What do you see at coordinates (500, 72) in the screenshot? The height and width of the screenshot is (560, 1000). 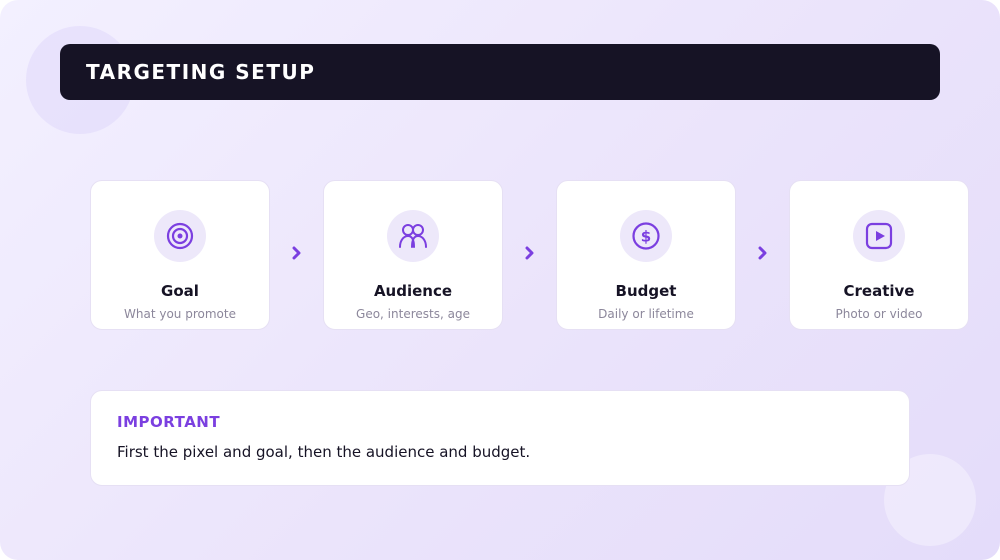 I see `header-bar: TARGETING SETUP` at bounding box center [500, 72].